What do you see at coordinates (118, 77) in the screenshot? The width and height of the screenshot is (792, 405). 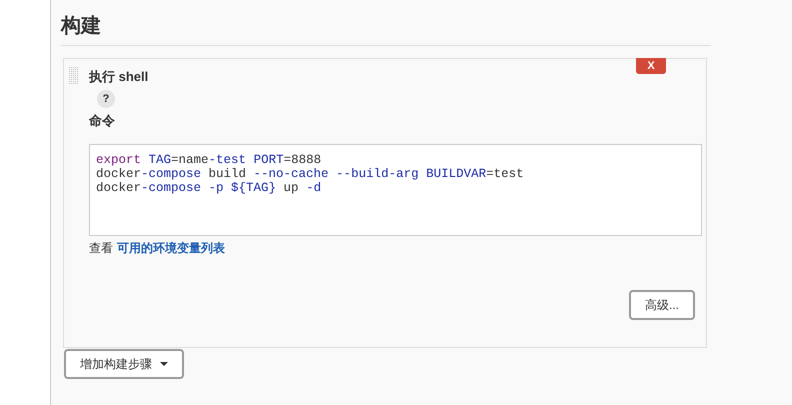 I see `step-title: 执行 shell` at bounding box center [118, 77].